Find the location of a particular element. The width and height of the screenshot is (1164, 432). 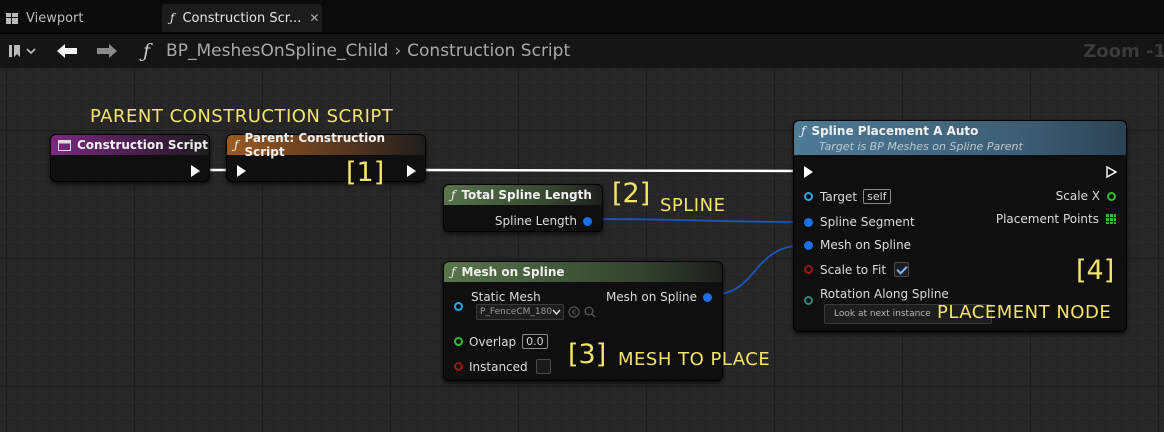

object-wire-mesh is located at coordinates (758, 270).